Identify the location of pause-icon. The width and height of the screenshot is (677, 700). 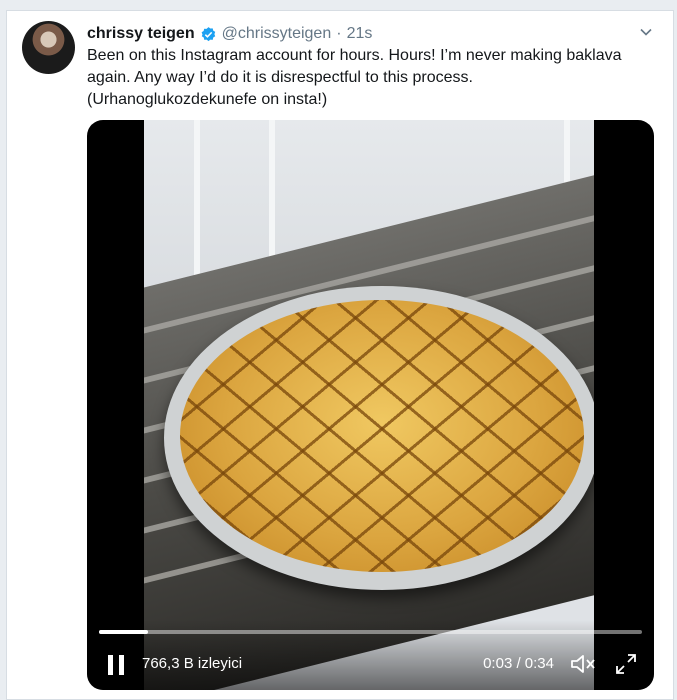
(116, 665).